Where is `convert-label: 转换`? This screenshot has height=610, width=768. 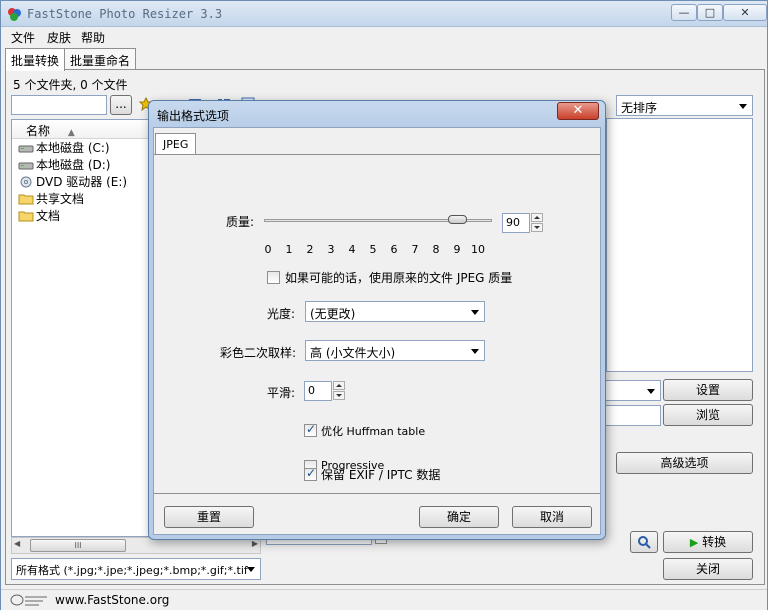 convert-label: 转换 is located at coordinates (714, 542).